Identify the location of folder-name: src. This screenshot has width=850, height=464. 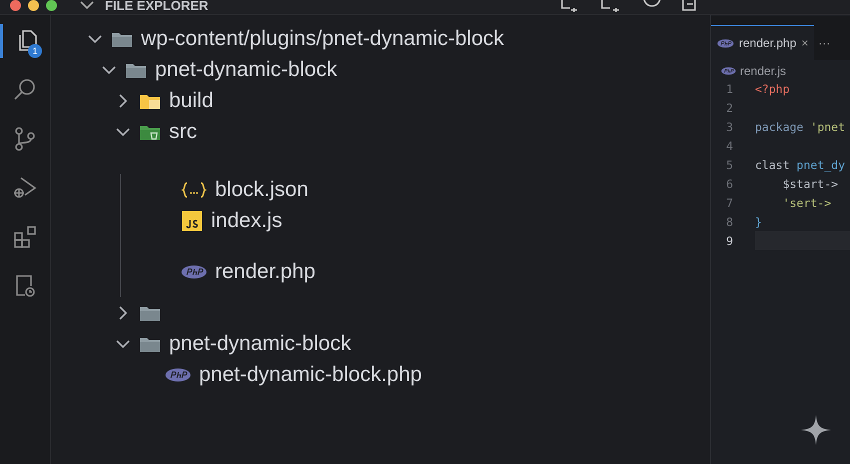
(183, 132).